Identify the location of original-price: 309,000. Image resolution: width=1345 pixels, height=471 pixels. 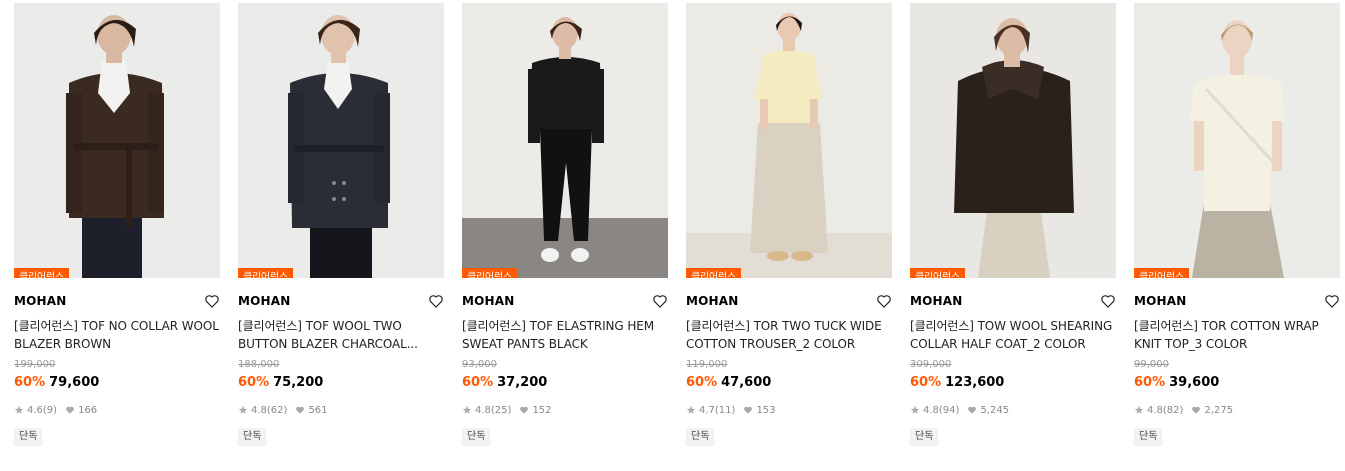
(931, 364).